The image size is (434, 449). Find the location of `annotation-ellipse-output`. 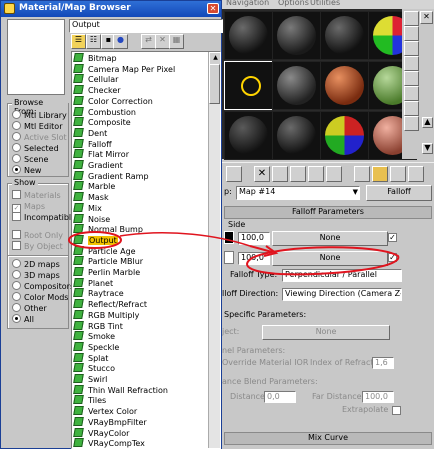

annotation-ellipse-output is located at coordinates (95, 240).